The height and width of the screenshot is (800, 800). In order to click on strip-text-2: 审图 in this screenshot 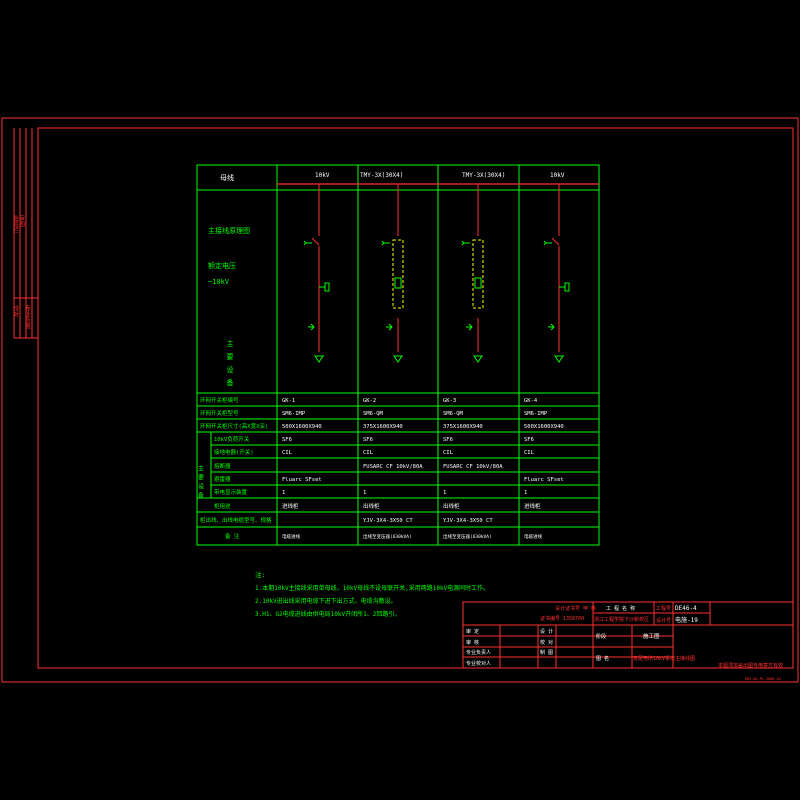, I will do `click(21, 221)`.